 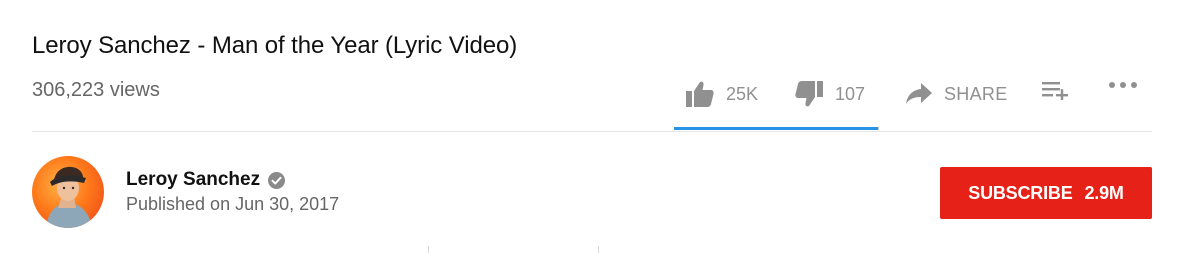 What do you see at coordinates (429, 249) in the screenshot?
I see `divider-mark-left` at bounding box center [429, 249].